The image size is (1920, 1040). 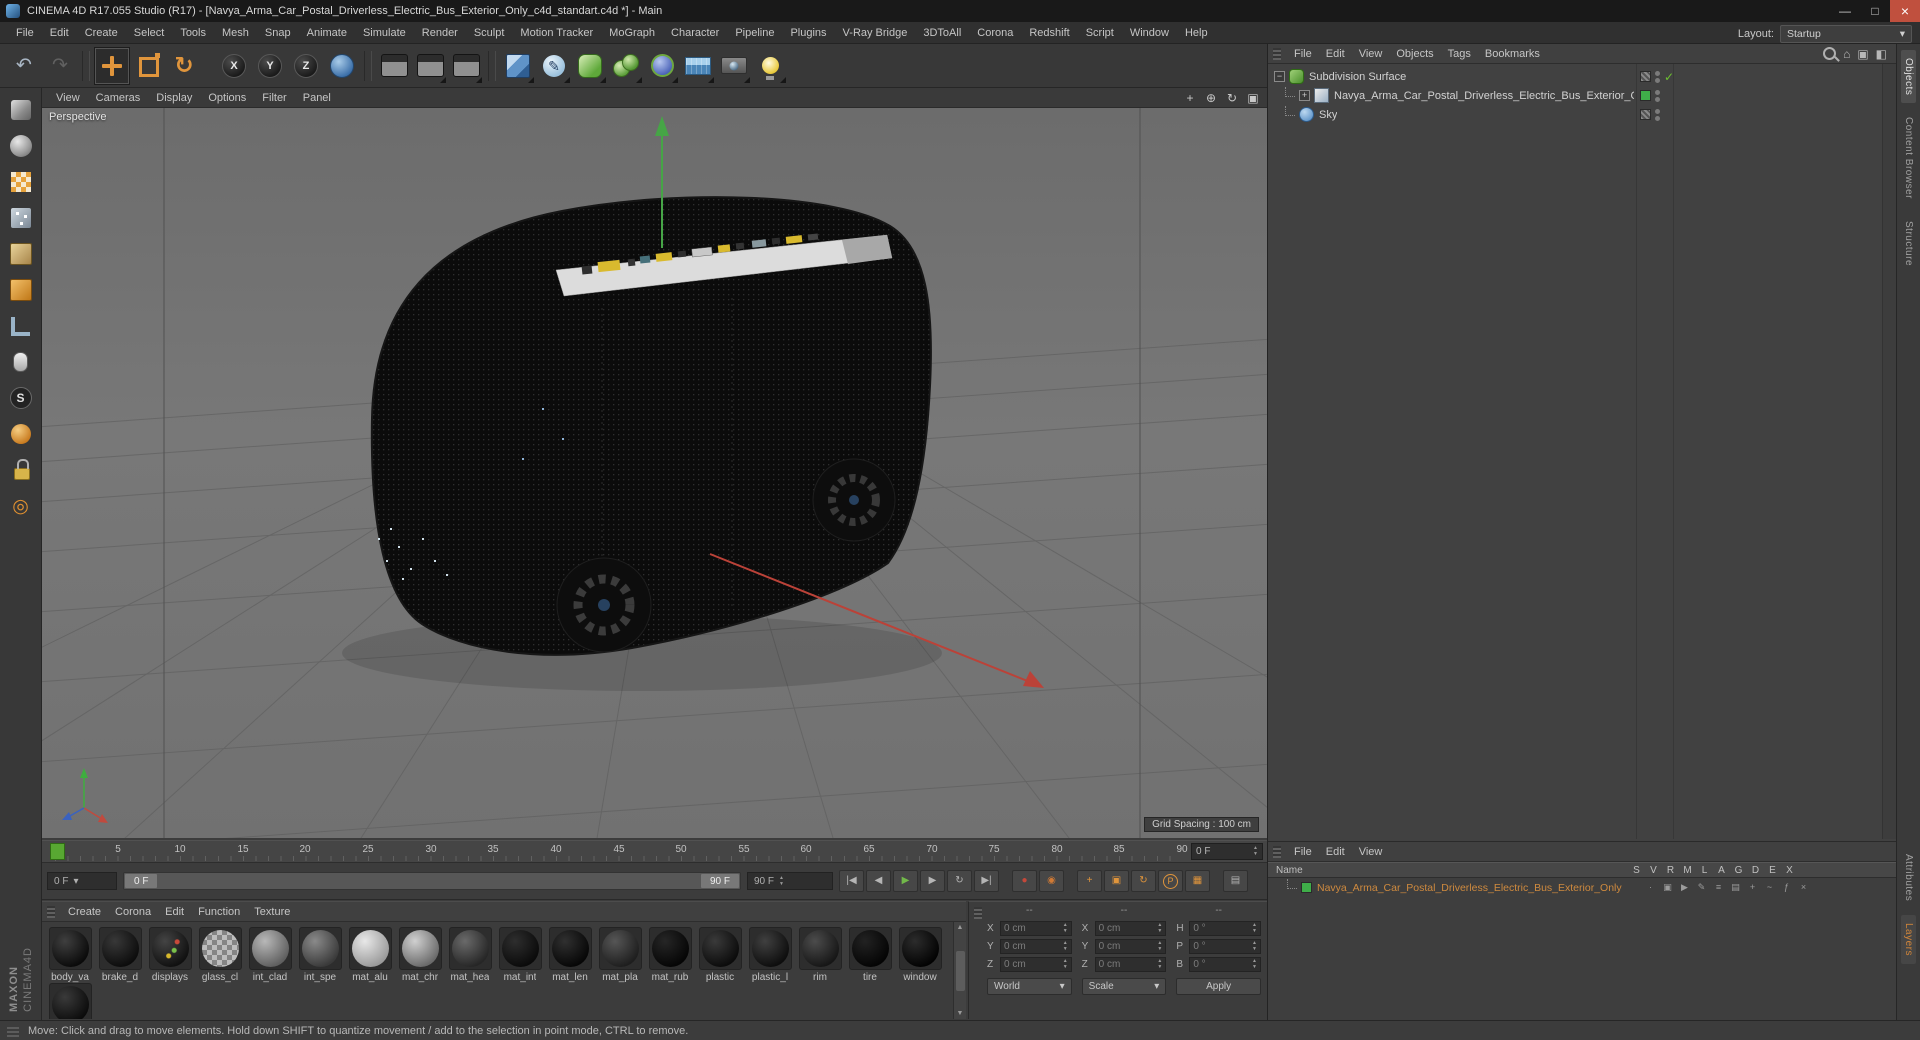 I want to click on key-parameter-toggle: P, so click(x=1170, y=881).